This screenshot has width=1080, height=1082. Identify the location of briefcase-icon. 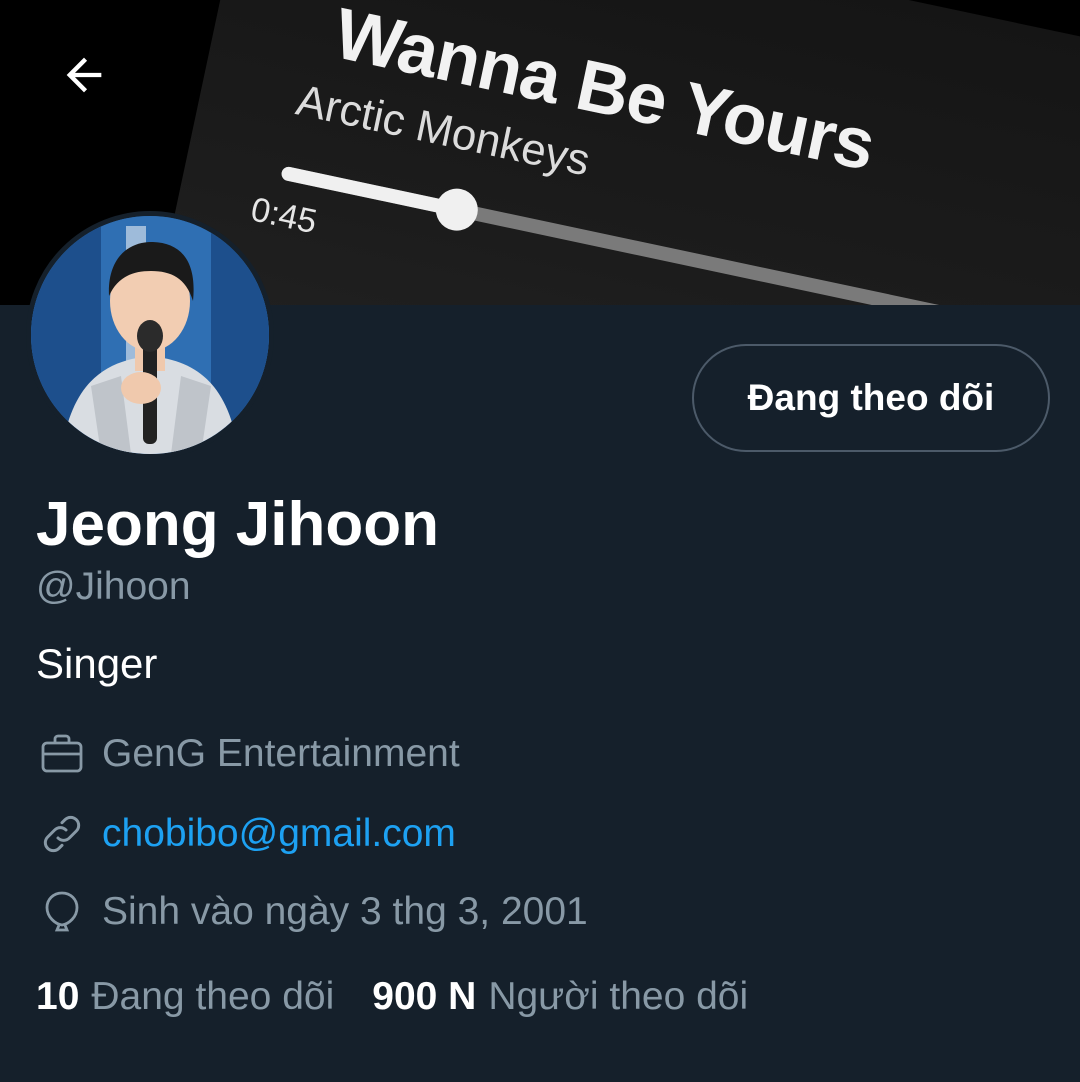
(62, 754).